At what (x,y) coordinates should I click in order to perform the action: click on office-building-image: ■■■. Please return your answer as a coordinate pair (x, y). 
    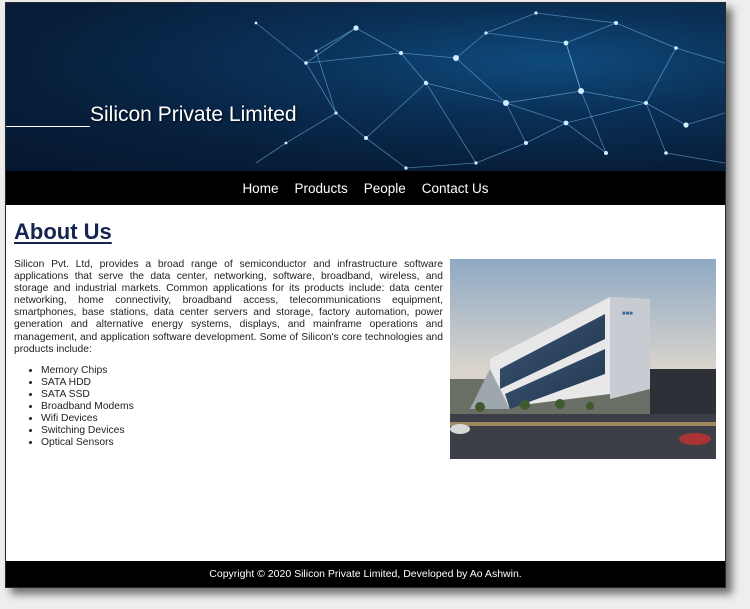
    Looking at the image, I should click on (583, 359).